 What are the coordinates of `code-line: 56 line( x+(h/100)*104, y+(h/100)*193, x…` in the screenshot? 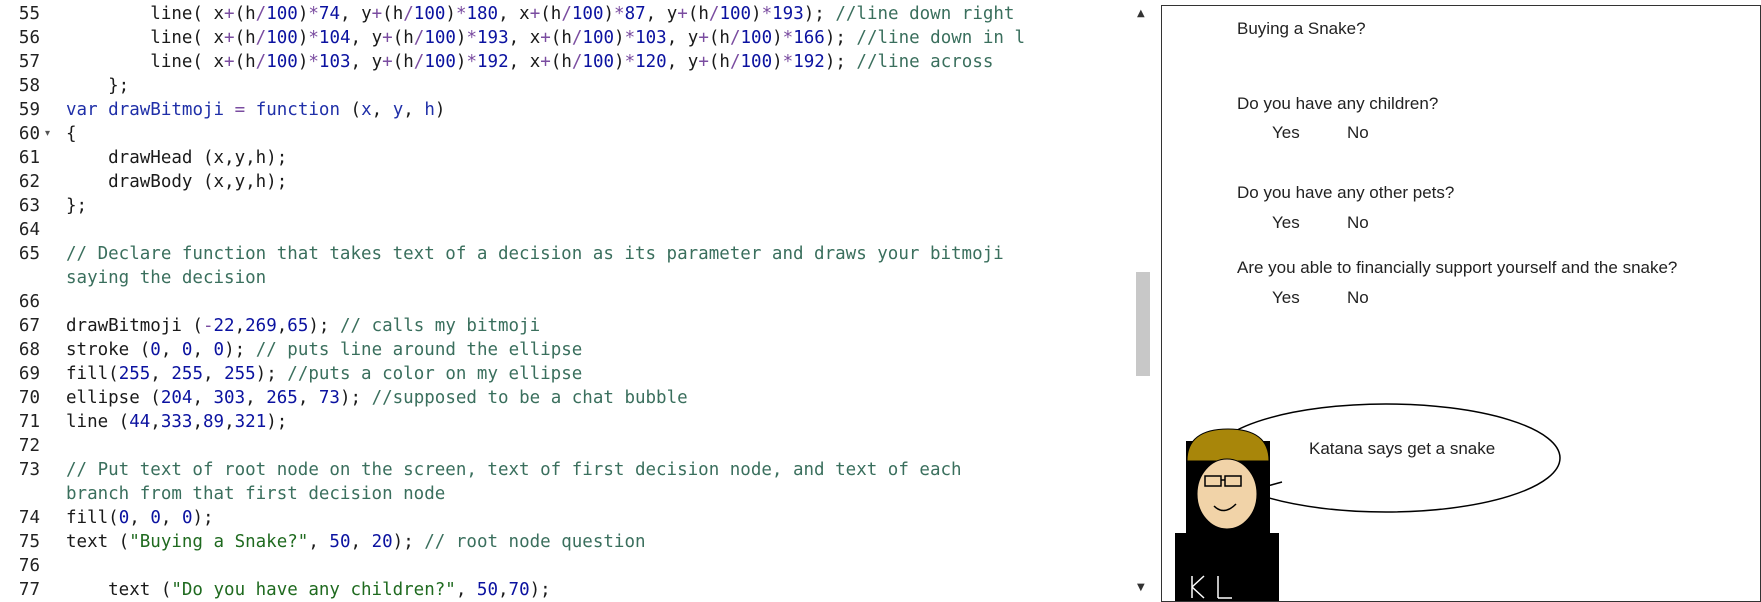 It's located at (565, 38).